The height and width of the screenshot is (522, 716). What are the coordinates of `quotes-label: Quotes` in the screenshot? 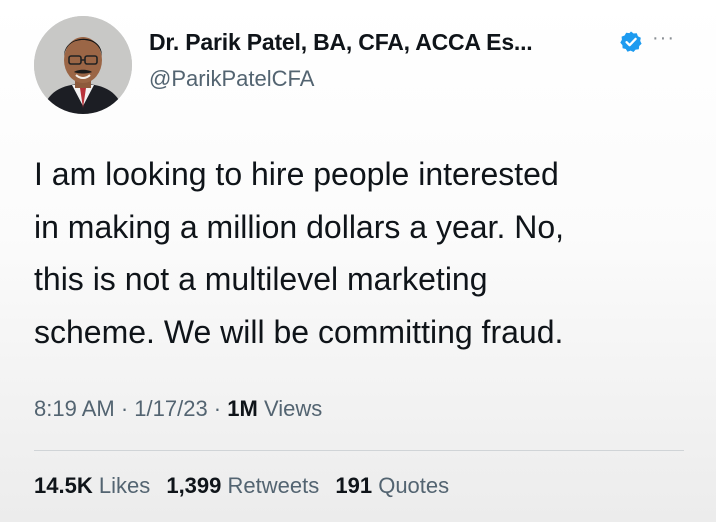 It's located at (414, 485).